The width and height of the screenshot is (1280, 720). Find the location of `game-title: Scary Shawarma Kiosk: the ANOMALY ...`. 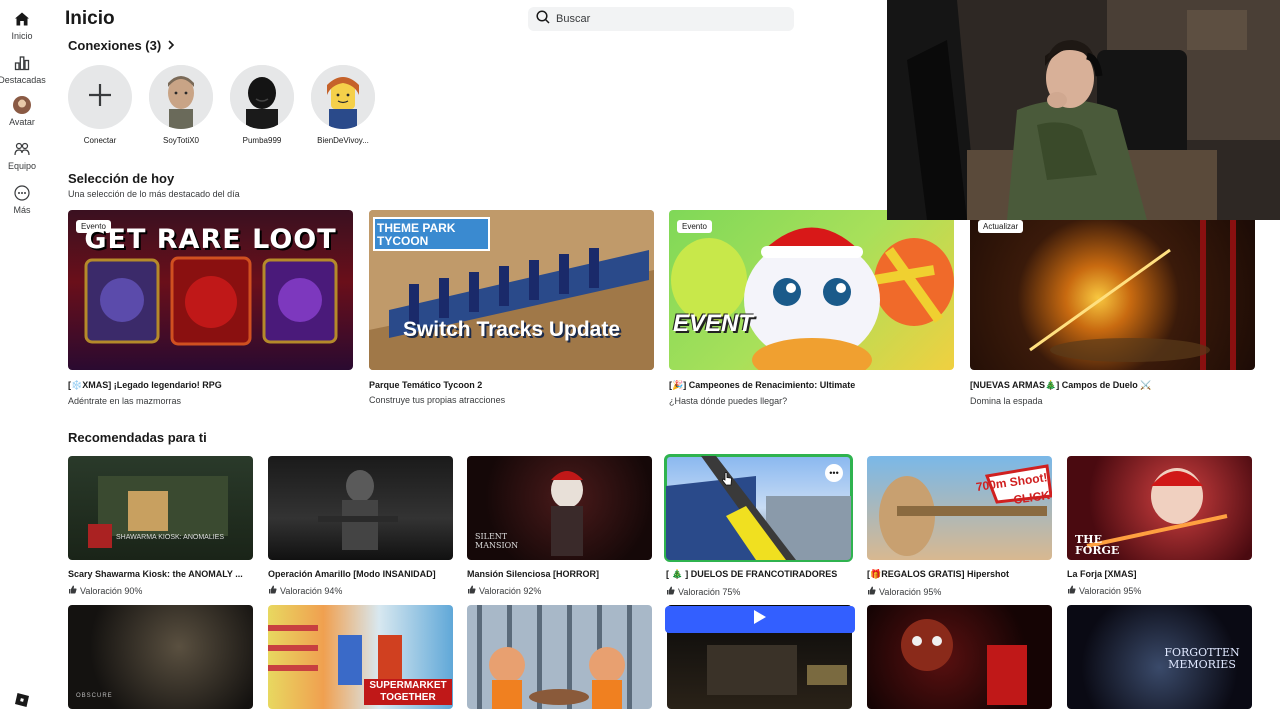

game-title: Scary Shawarma Kiosk: the ANOMALY ... is located at coordinates (155, 574).